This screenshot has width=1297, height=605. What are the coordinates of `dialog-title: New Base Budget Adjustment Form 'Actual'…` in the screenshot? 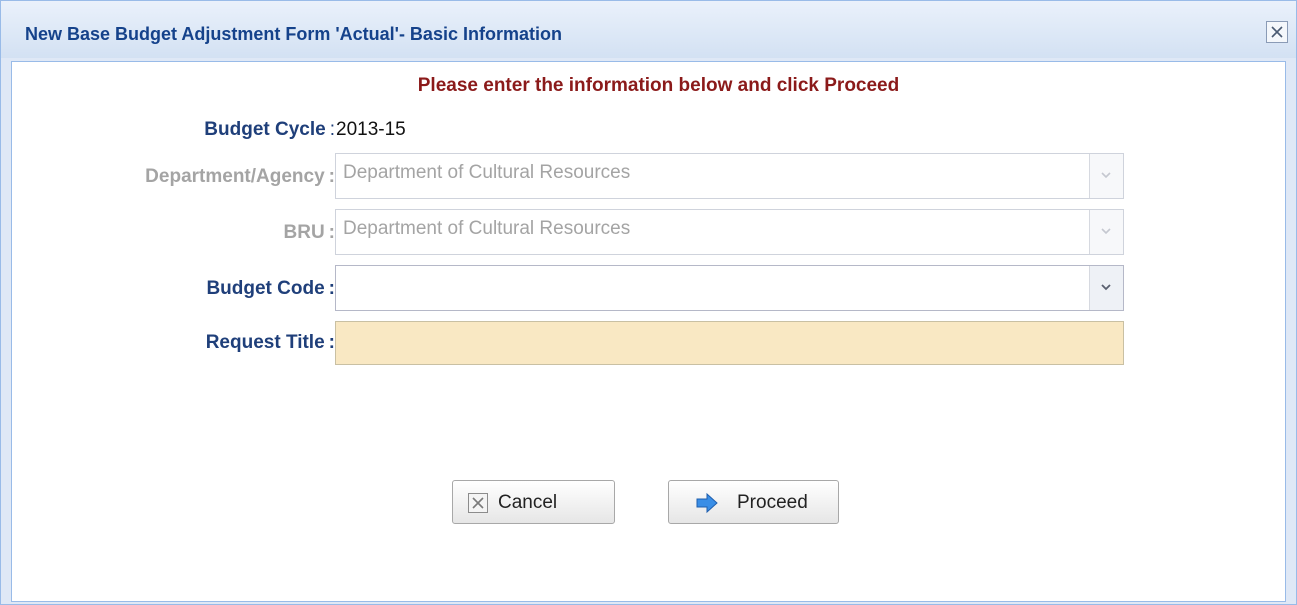 It's located at (293, 34).